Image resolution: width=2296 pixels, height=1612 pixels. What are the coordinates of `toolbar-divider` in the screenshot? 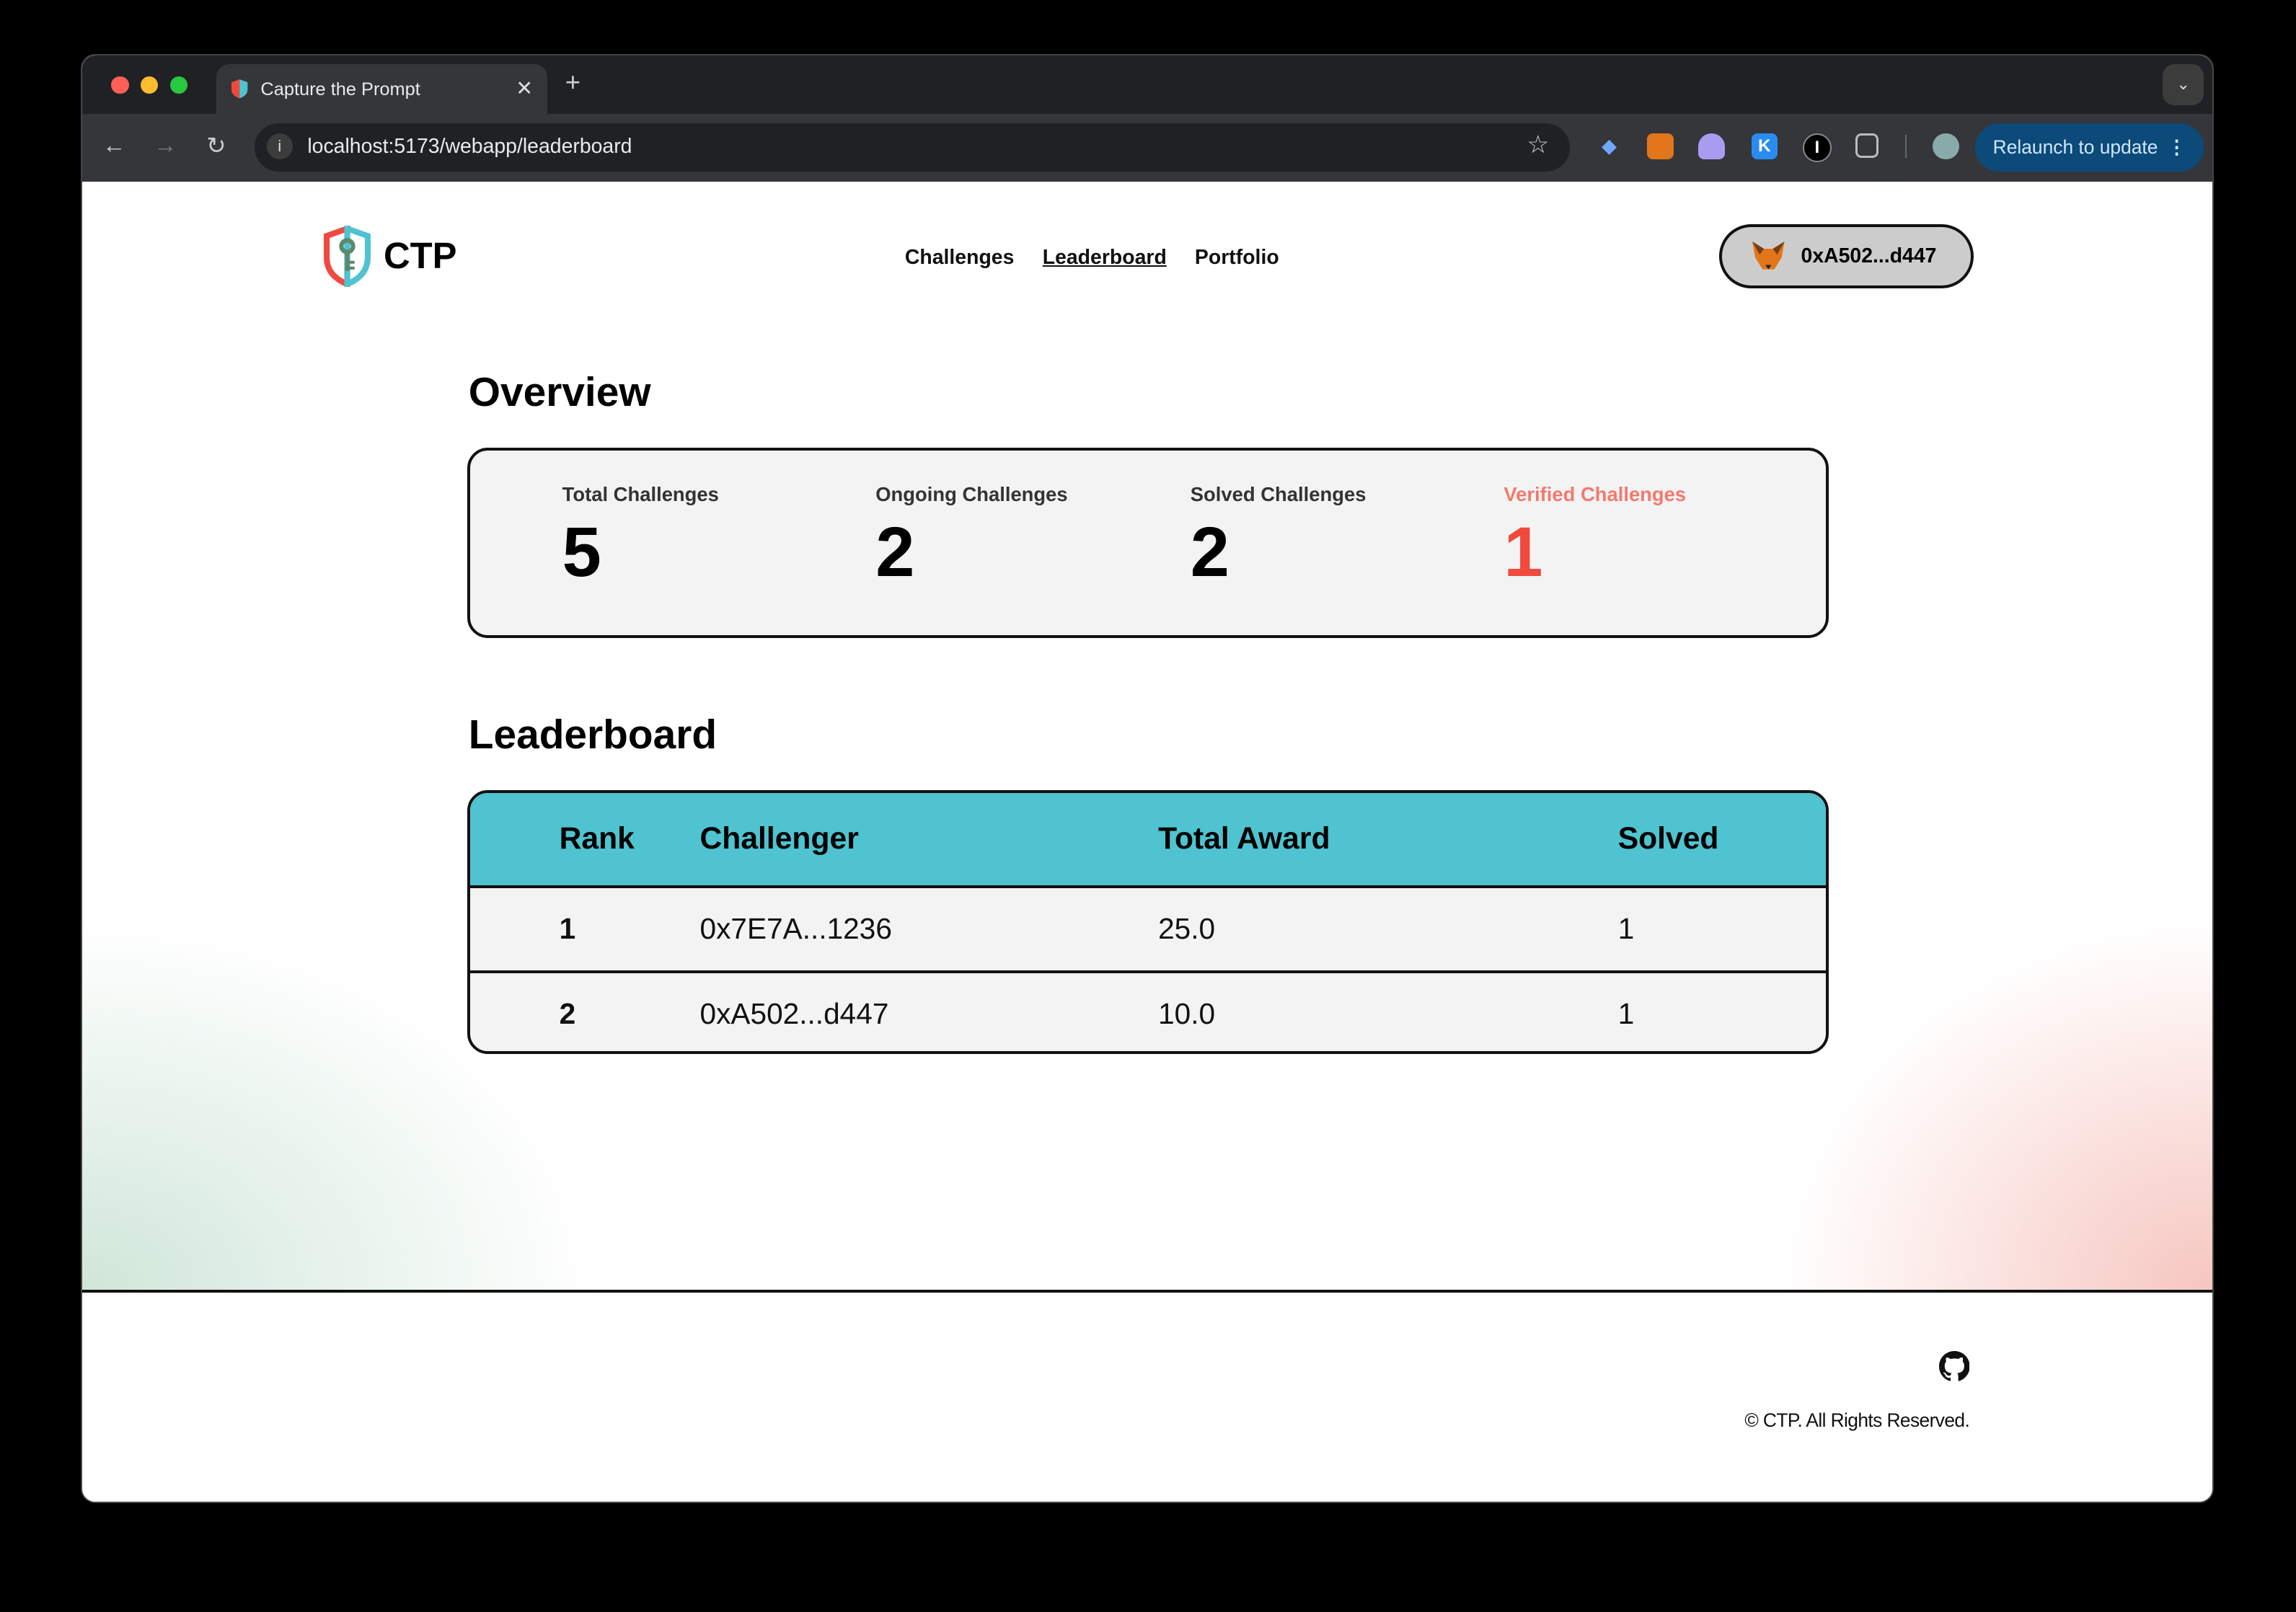 It's located at (1905, 146).